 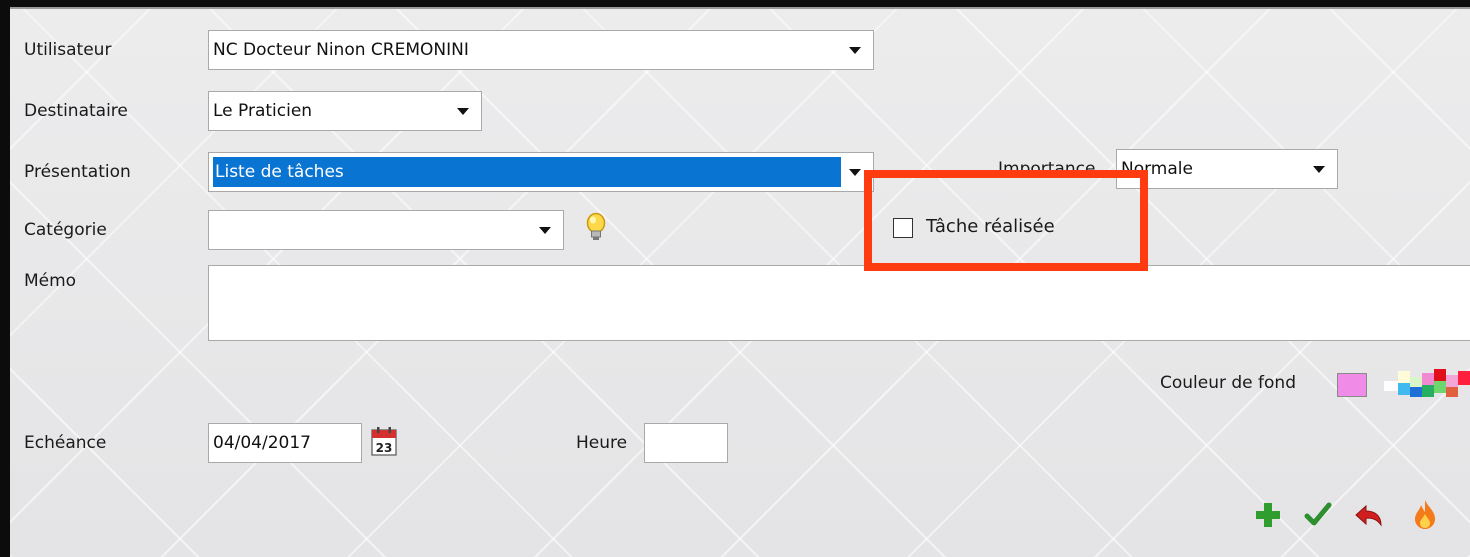 I want to click on destinataire-value: Le Praticien, so click(x=263, y=111).